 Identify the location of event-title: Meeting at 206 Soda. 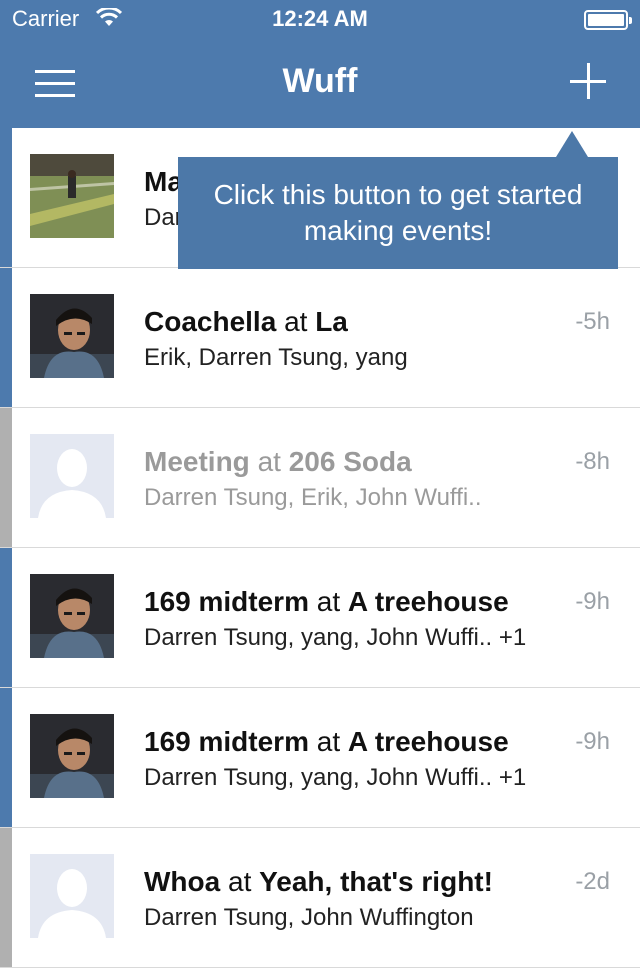
(278, 462).